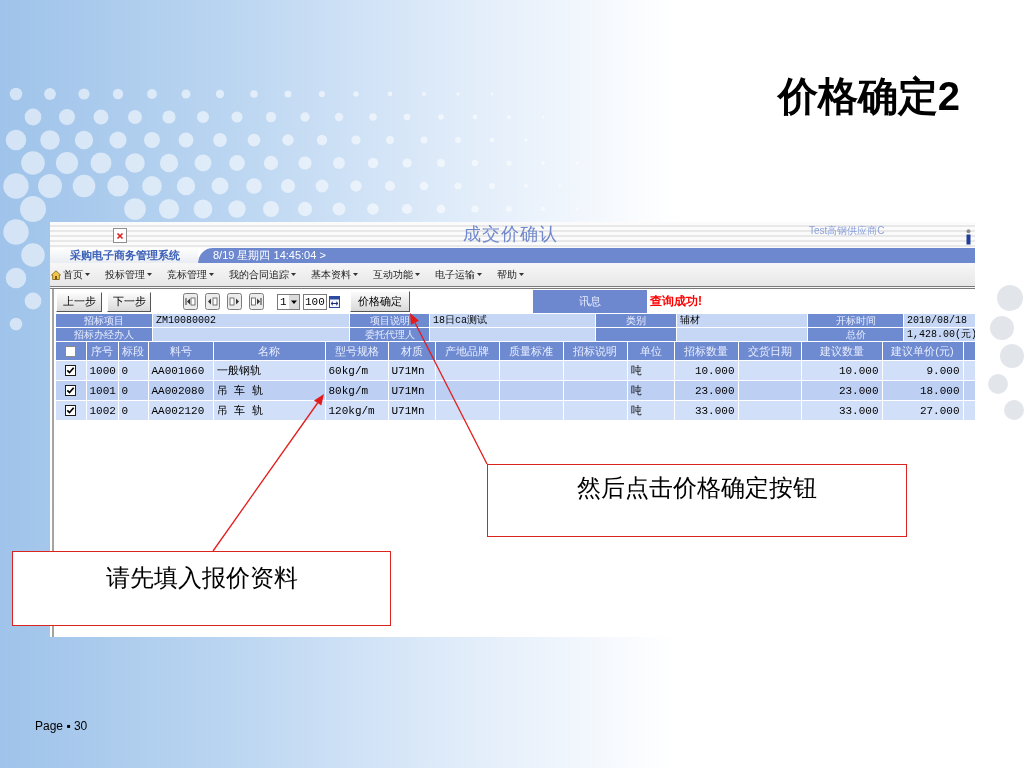  I want to click on slide-title: 价格确定2, so click(868, 96).